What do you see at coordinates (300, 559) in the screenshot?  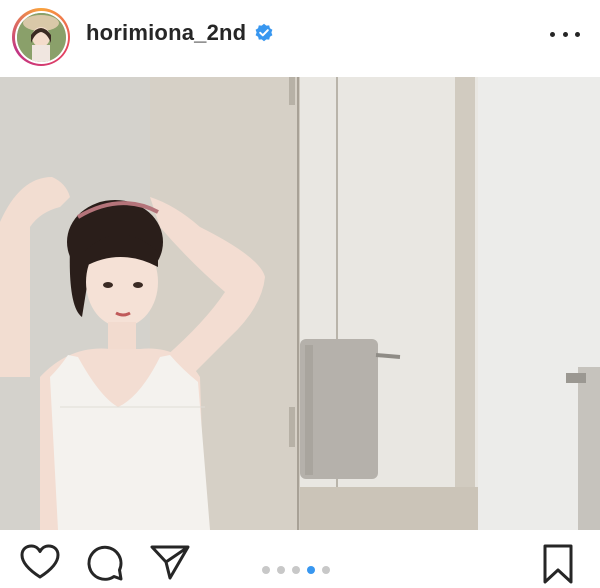 I see `post-actions` at bounding box center [300, 559].